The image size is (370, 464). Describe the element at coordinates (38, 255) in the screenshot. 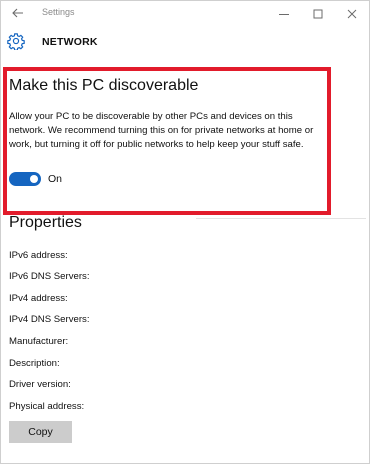

I see `property-ipv6-address: IPv6 address:` at that location.